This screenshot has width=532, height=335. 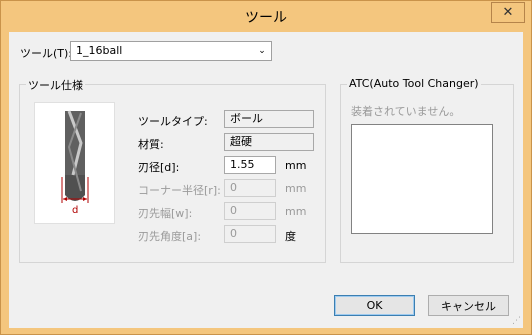 I want to click on tool-select: 1_16ball ⌄, so click(x=171, y=51).